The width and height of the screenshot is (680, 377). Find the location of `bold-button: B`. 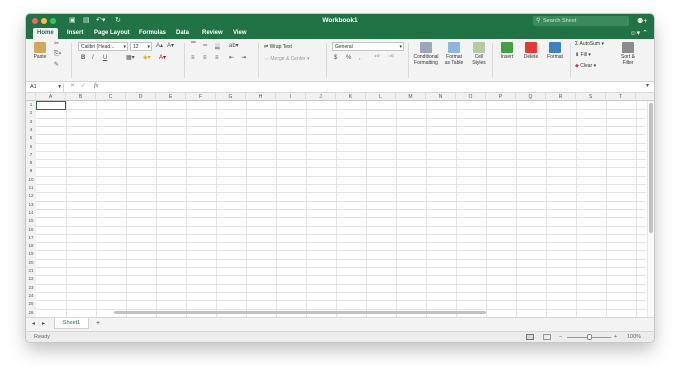

bold-button: B is located at coordinates (83, 58).